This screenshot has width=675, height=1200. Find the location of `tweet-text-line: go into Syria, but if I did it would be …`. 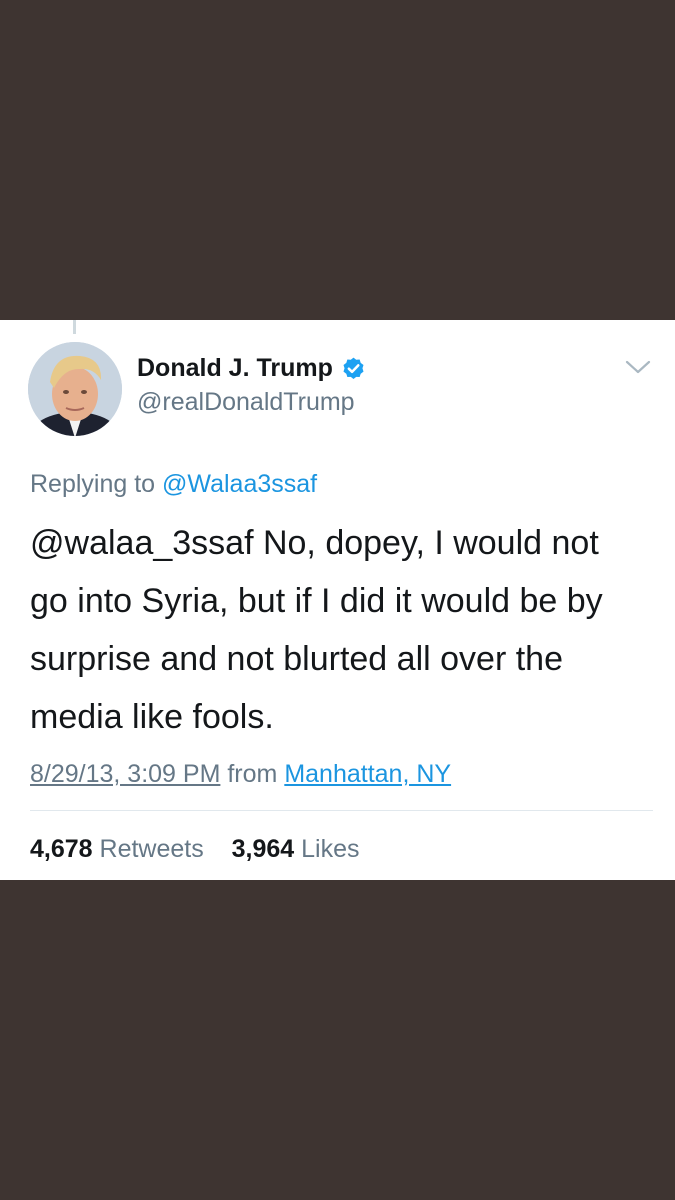

tweet-text-line: go into Syria, but if I did it would be … is located at coordinates (316, 601).